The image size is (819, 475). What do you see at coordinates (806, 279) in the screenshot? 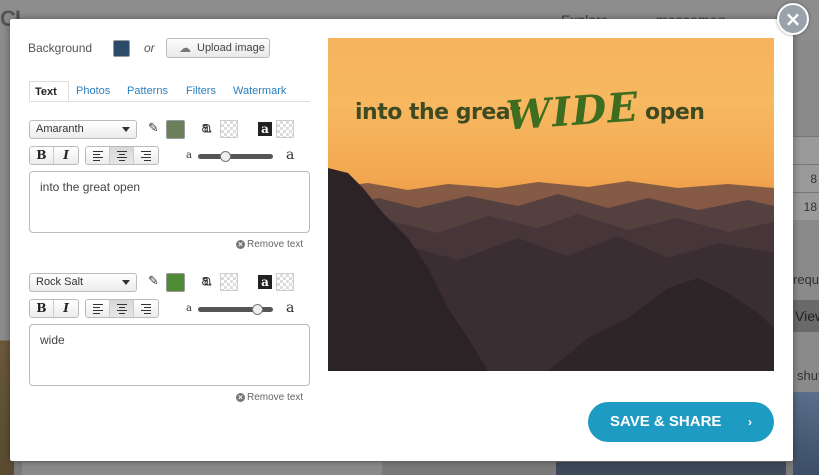
I see `background-text: requi` at bounding box center [806, 279].